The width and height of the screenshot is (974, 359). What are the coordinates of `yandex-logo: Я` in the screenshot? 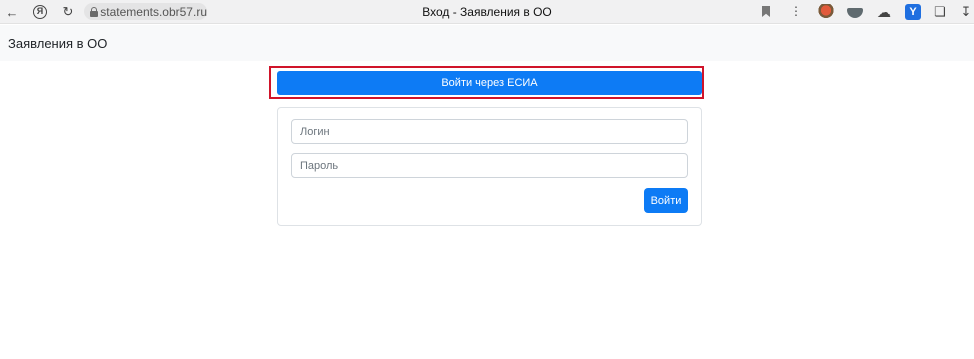 It's located at (40, 12).